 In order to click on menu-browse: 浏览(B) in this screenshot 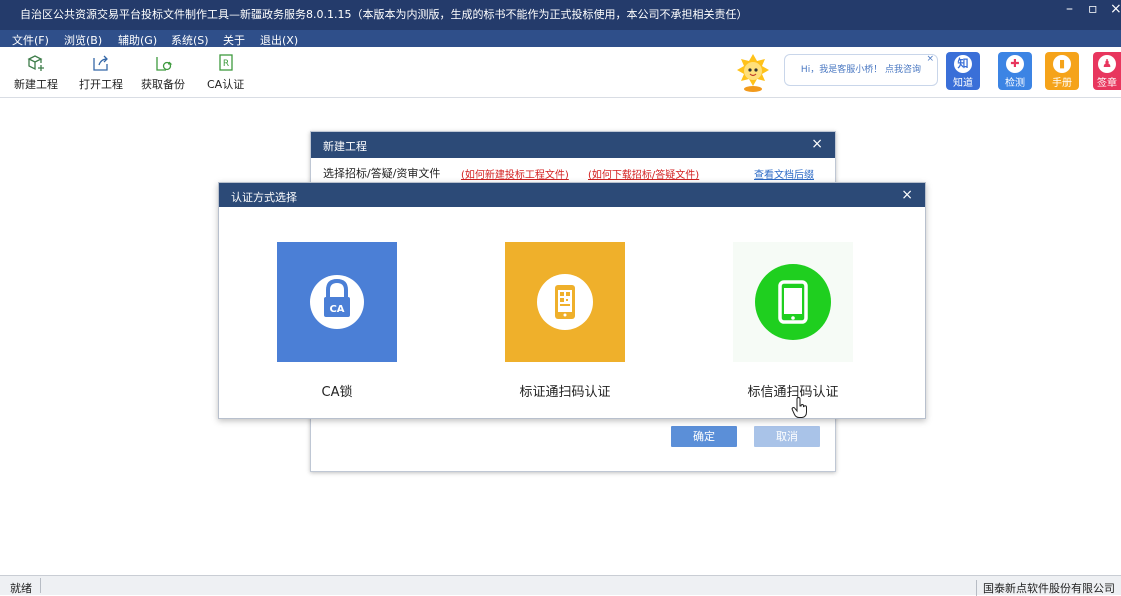, I will do `click(83, 40)`.